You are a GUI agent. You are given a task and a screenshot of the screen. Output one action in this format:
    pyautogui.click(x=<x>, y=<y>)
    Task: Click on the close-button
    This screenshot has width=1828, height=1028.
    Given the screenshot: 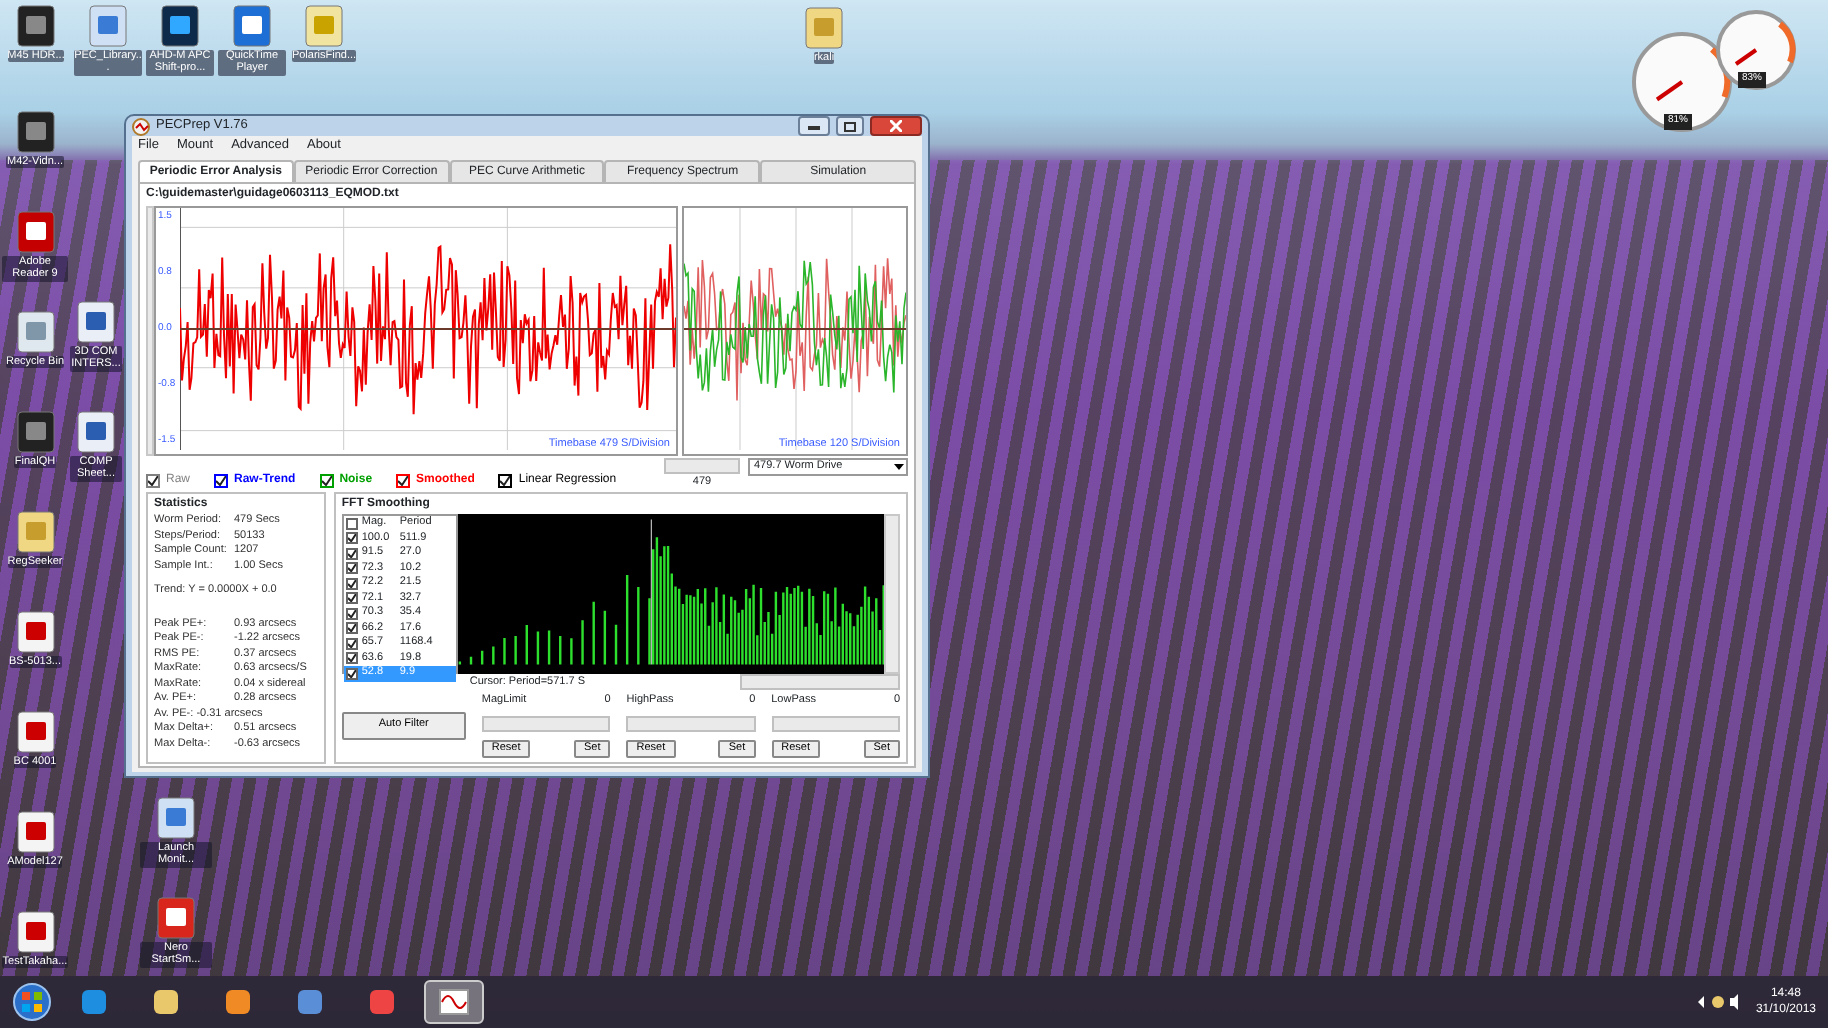 What is the action you would take?
    pyautogui.click(x=896, y=126)
    